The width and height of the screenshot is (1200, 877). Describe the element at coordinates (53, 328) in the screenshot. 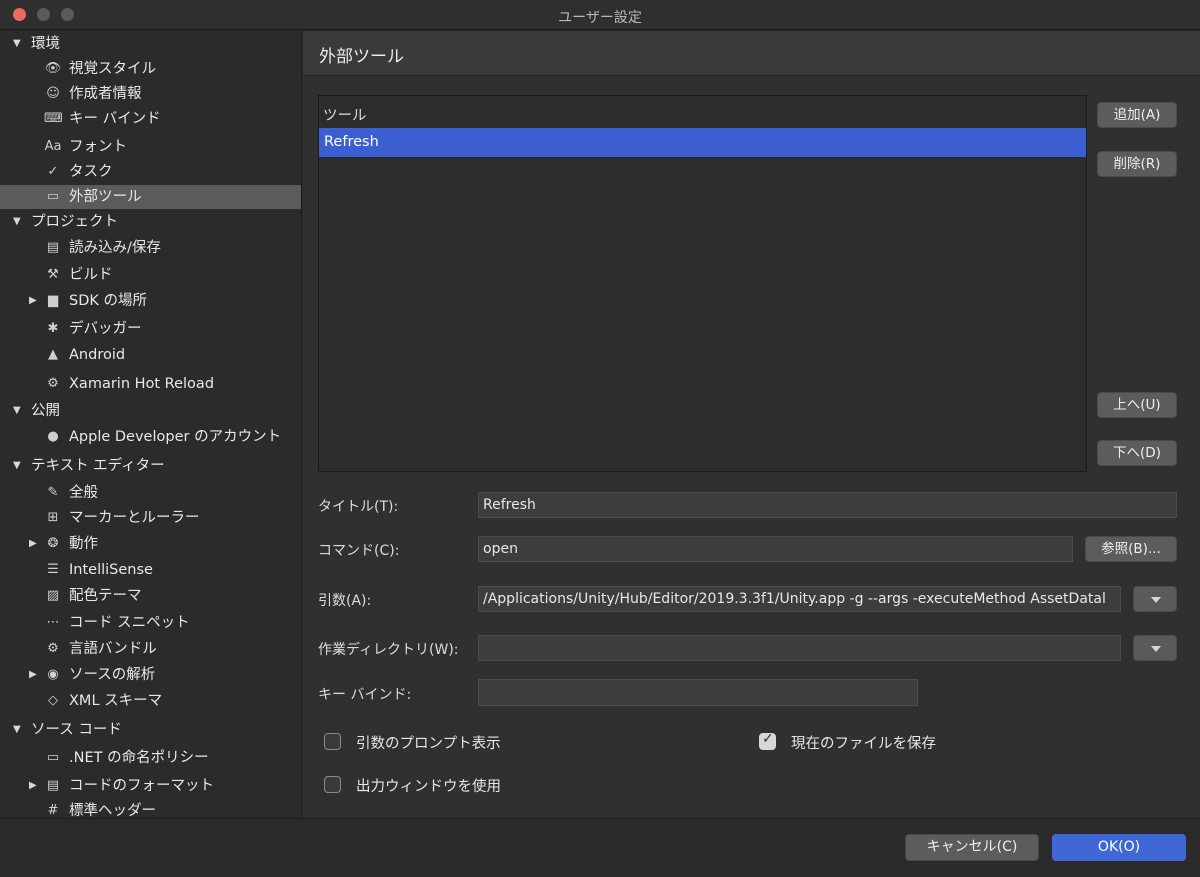

I see `bug-icon: ✱` at that location.